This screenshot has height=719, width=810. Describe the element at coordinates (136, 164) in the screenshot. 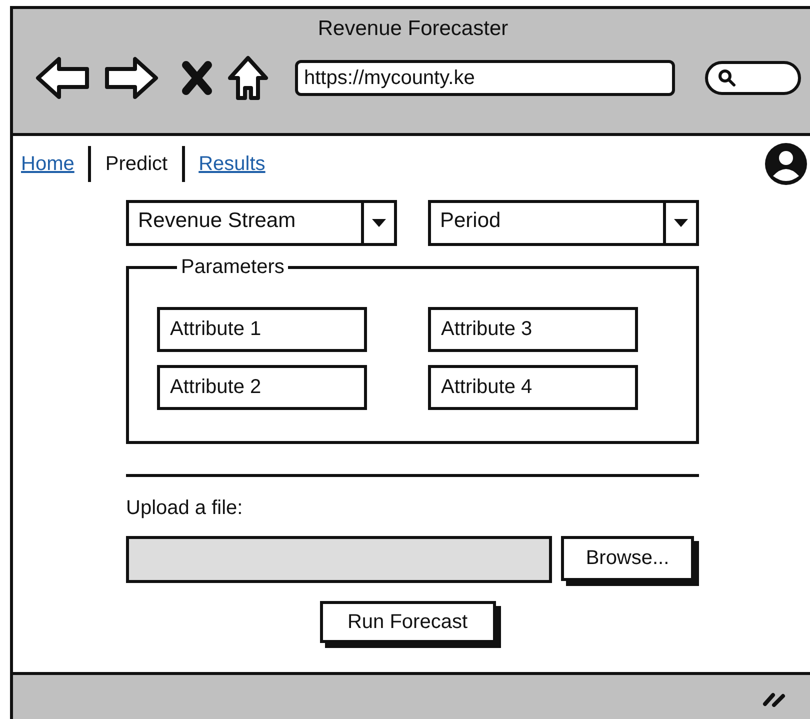

I see `nav-link: Predict` at that location.